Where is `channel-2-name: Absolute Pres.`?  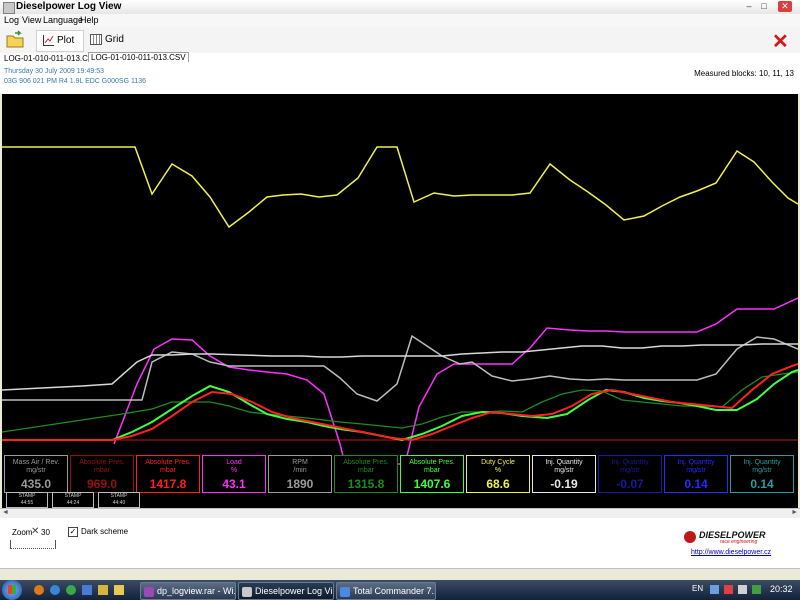 channel-2-name: Absolute Pres. is located at coordinates (102, 462).